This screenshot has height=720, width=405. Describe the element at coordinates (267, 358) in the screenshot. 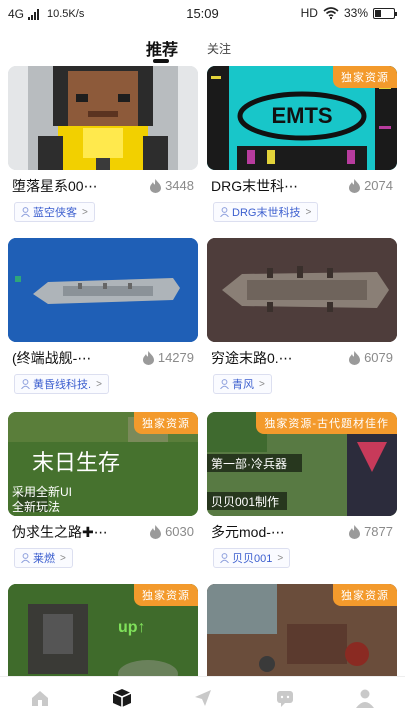

I see `mod-title: 穷途末路0.⋯` at that location.